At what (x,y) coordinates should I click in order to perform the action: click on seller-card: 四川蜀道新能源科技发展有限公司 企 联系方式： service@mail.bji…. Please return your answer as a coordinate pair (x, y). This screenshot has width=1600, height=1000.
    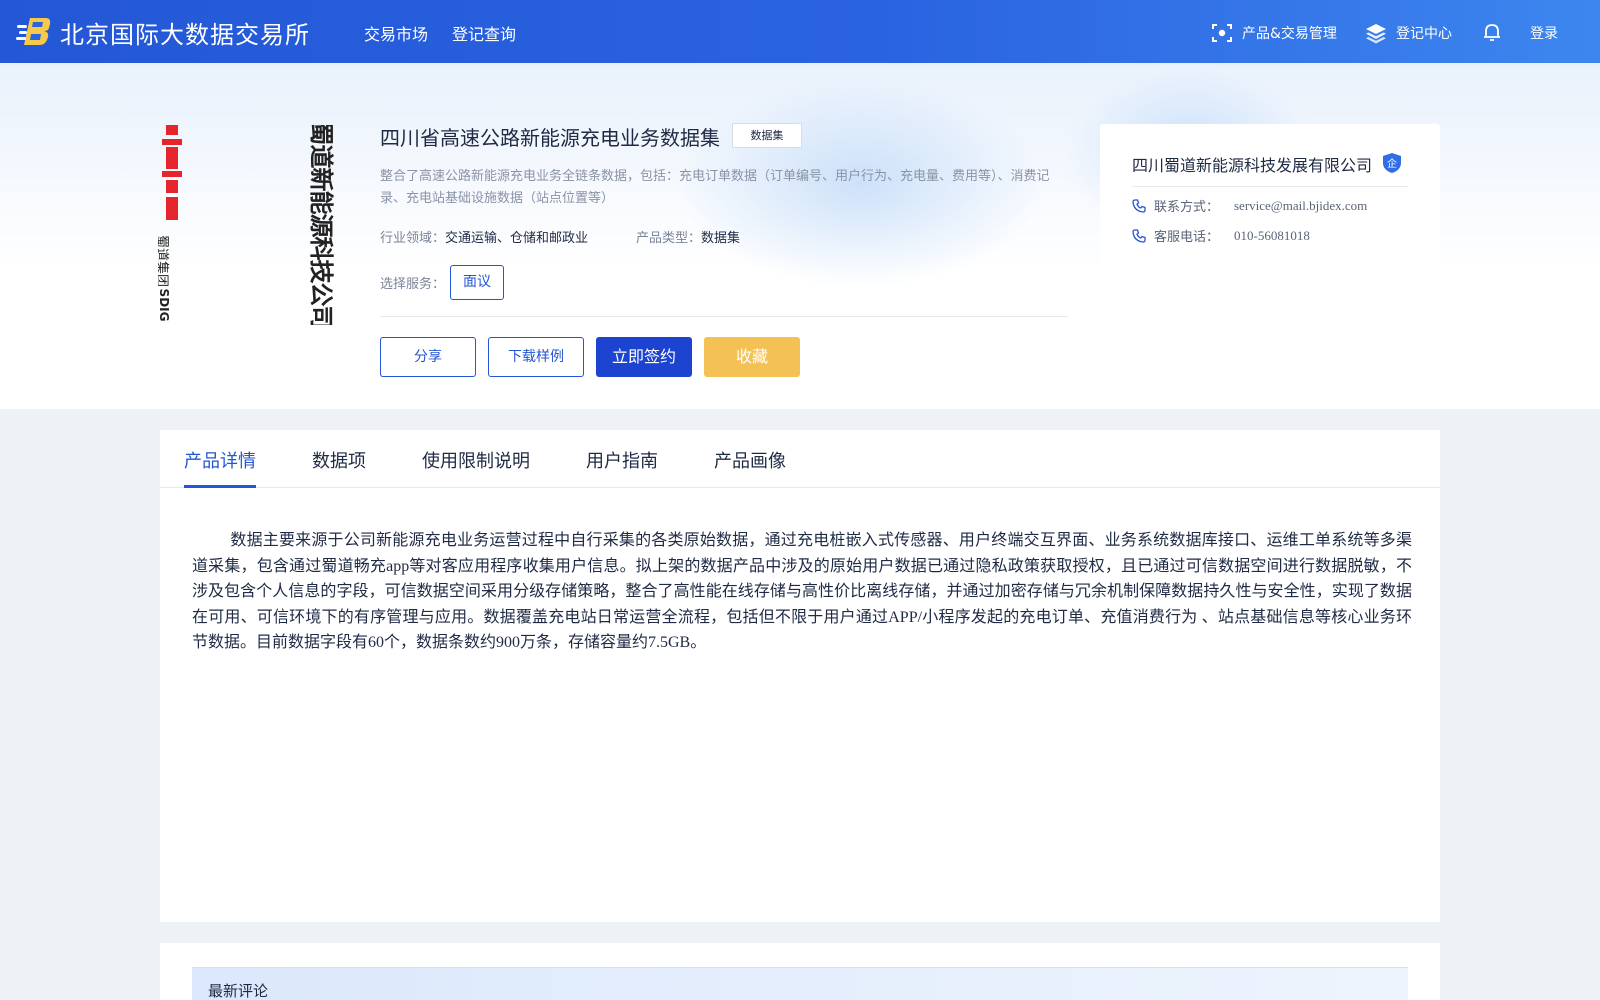
    Looking at the image, I should click on (1270, 254).